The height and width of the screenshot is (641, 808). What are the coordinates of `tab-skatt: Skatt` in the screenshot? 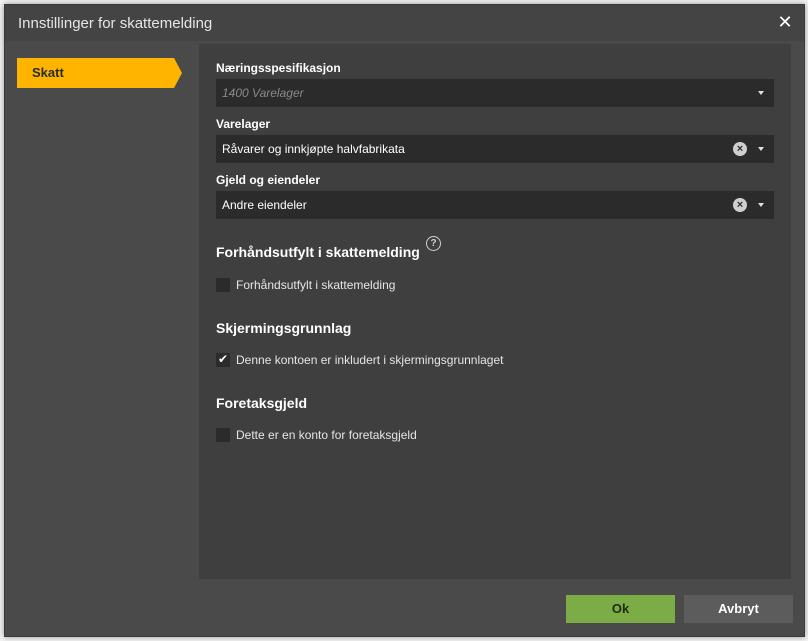 It's located at (99, 73).